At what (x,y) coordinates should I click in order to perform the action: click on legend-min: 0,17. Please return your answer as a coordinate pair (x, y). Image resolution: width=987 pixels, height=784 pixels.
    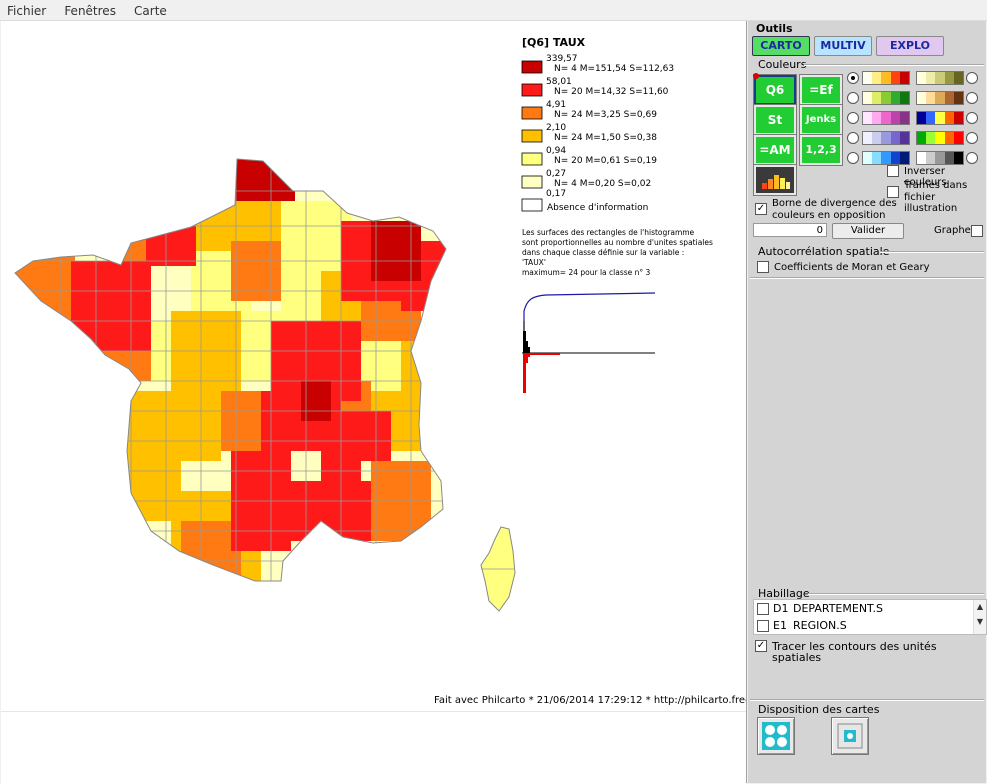
    Looking at the image, I should click on (556, 194).